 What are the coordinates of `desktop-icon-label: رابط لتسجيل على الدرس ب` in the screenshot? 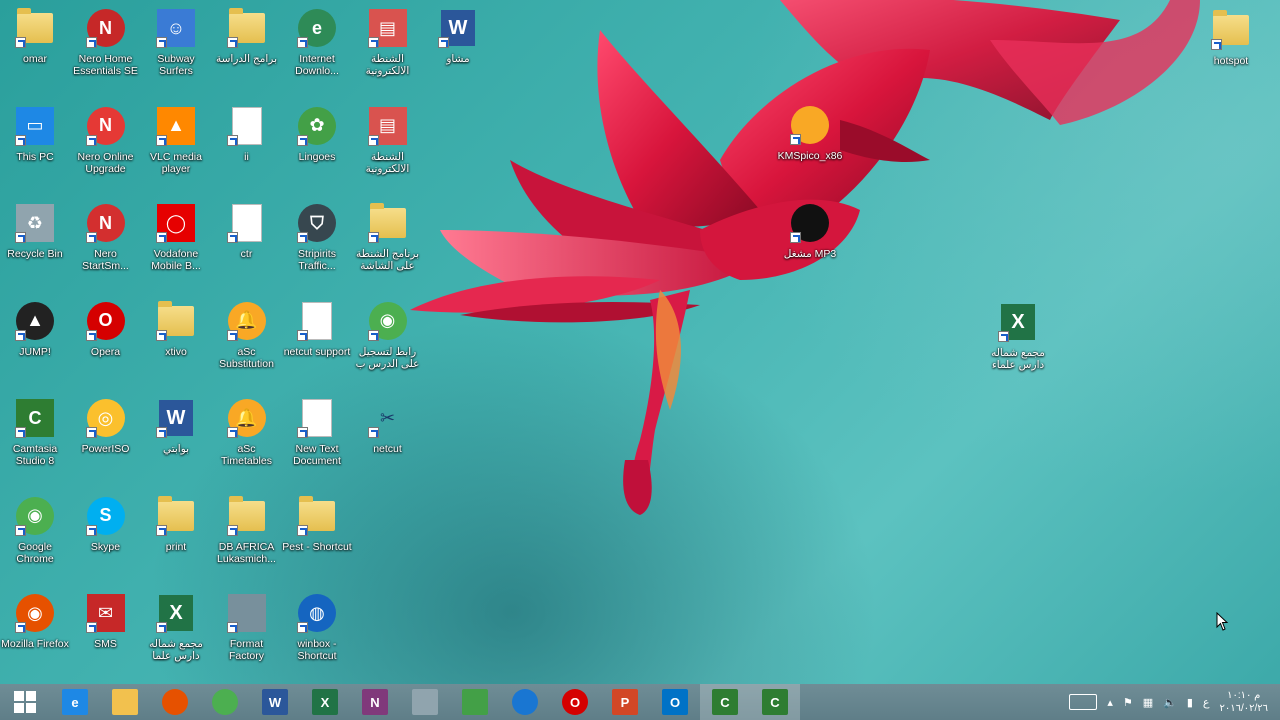 It's located at (387, 357).